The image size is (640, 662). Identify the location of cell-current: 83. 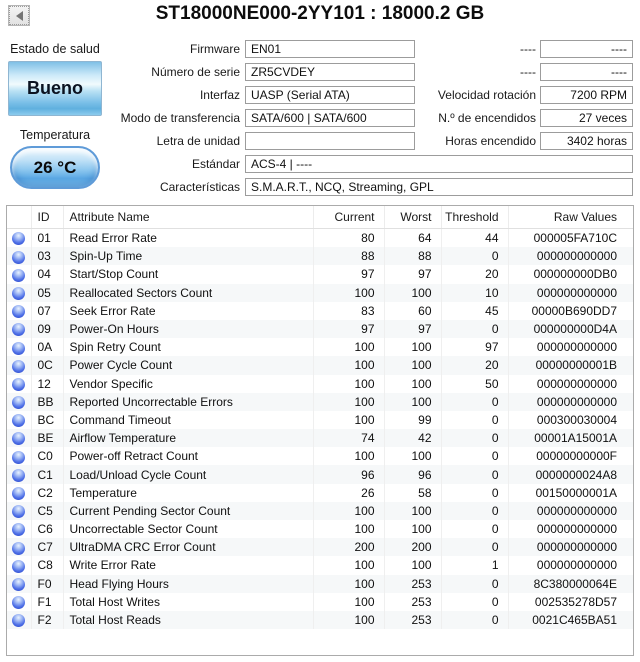
(349, 310).